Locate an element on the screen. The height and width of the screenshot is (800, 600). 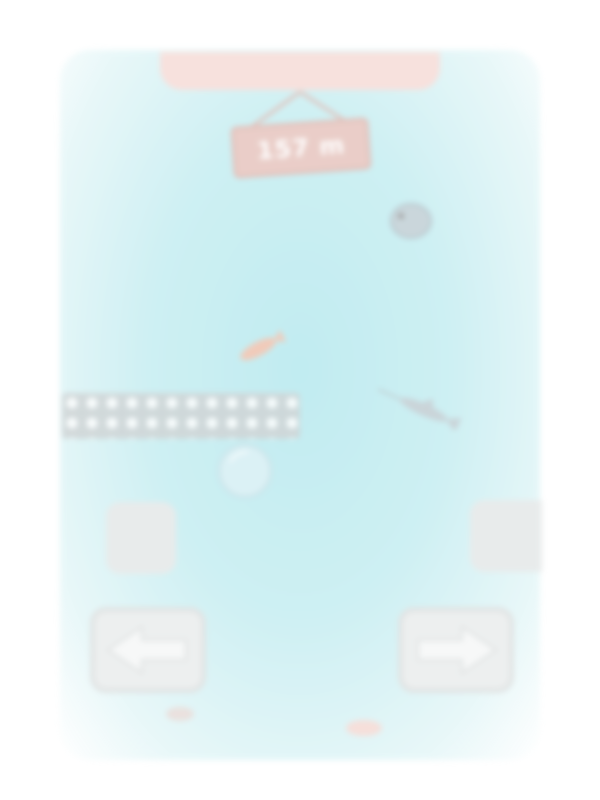
floor-coral is located at coordinates (364, 728).